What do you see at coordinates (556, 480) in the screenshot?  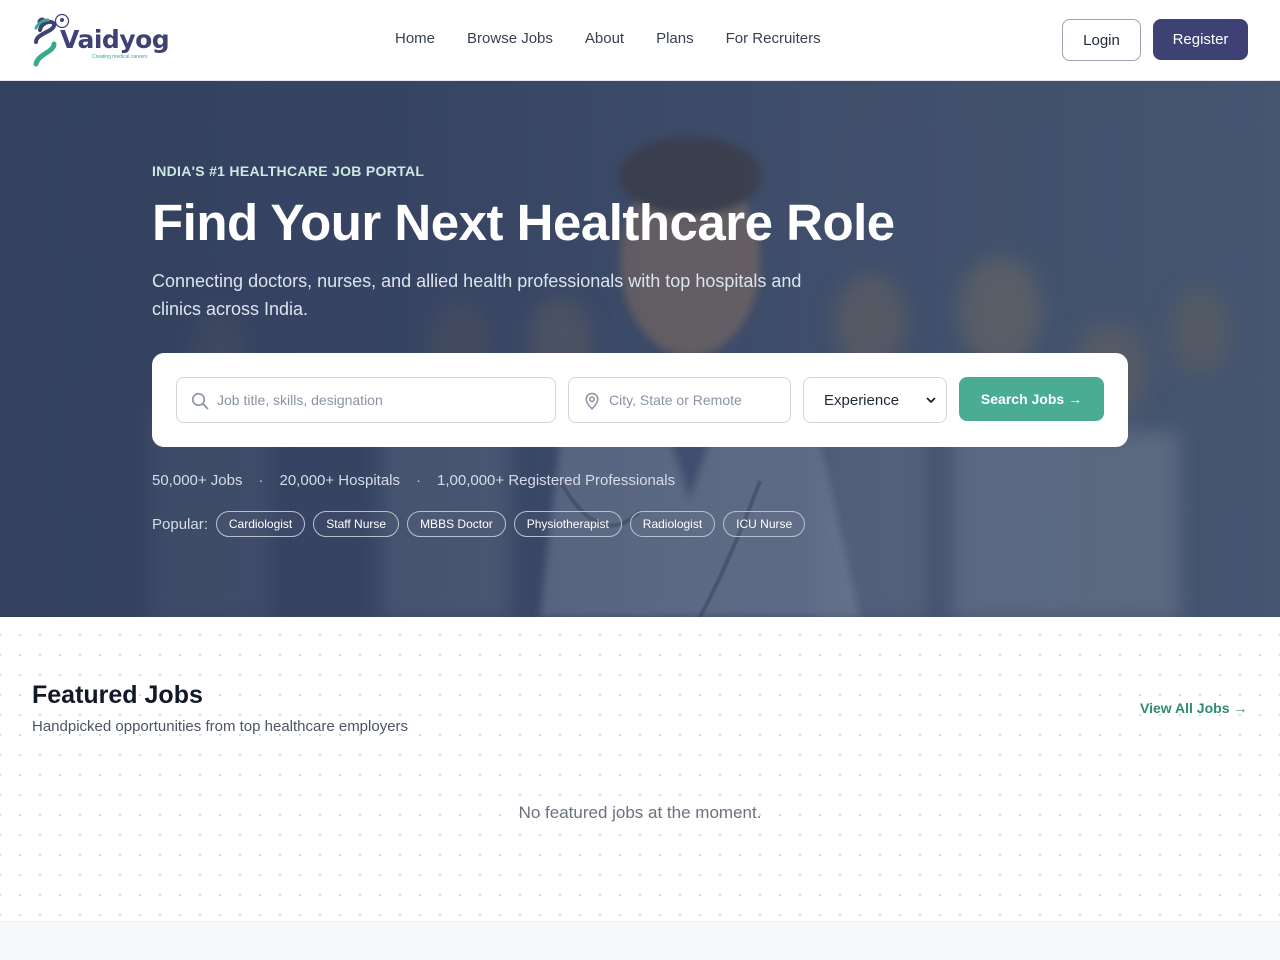 I see `stat-professionals: 1,00,000+ Registered Professionals` at bounding box center [556, 480].